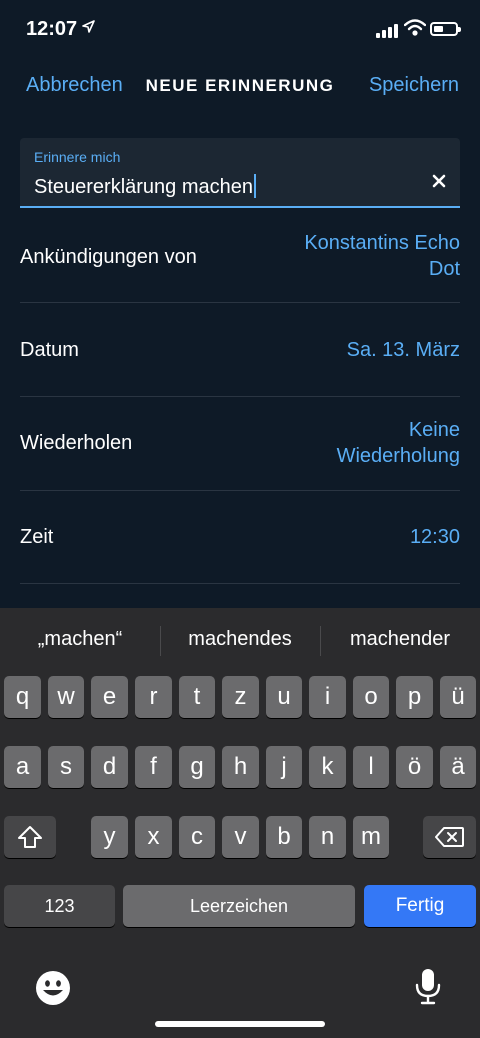 This screenshot has width=480, height=1038. I want to click on row-time-value: 12:30, so click(435, 537).